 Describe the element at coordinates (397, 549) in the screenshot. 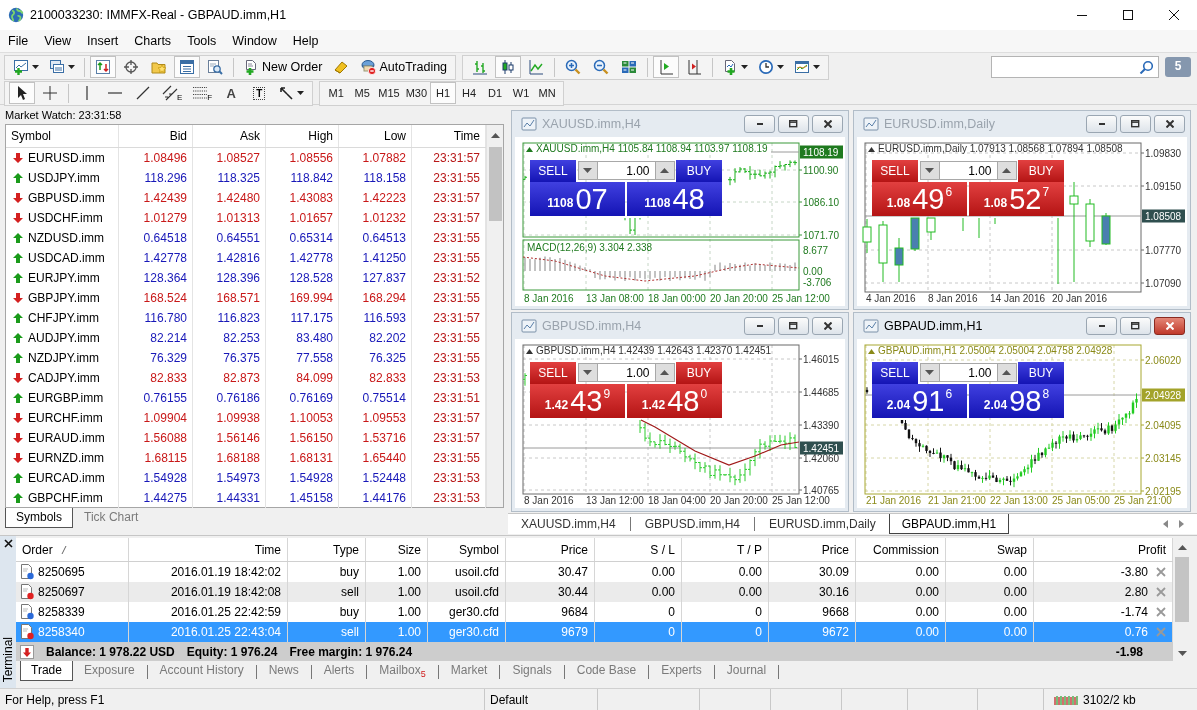

I see `column-header: Size` at that location.